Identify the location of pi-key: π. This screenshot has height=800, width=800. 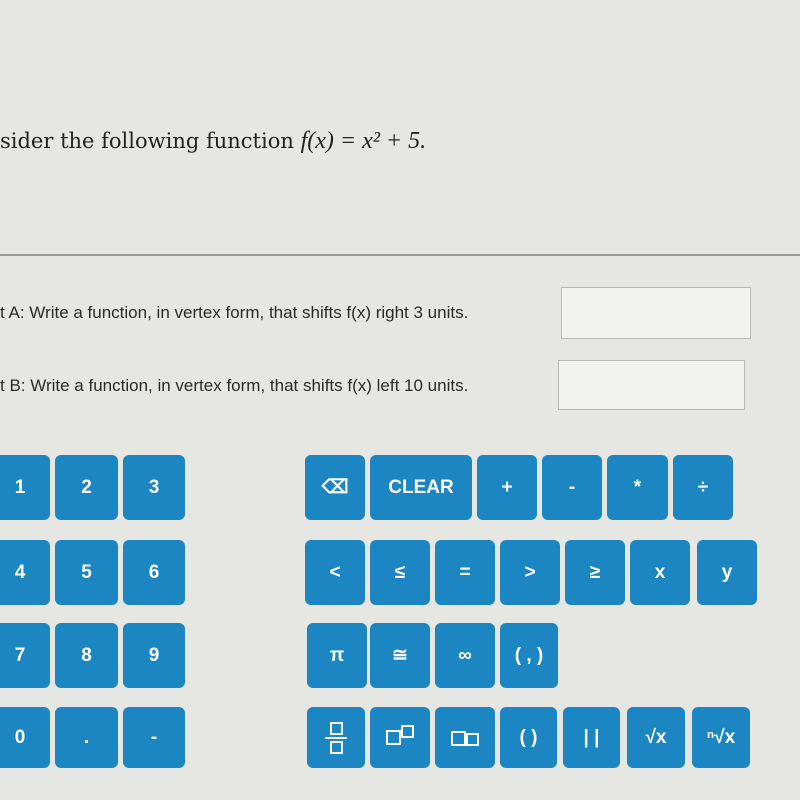
(337, 655).